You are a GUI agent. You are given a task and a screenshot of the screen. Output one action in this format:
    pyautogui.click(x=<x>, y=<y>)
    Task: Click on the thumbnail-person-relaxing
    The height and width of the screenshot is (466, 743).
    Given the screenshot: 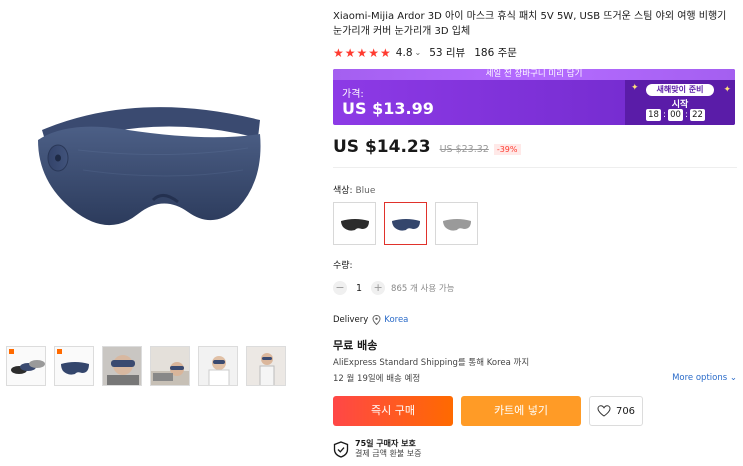 What is the action you would take?
    pyautogui.click(x=218, y=366)
    